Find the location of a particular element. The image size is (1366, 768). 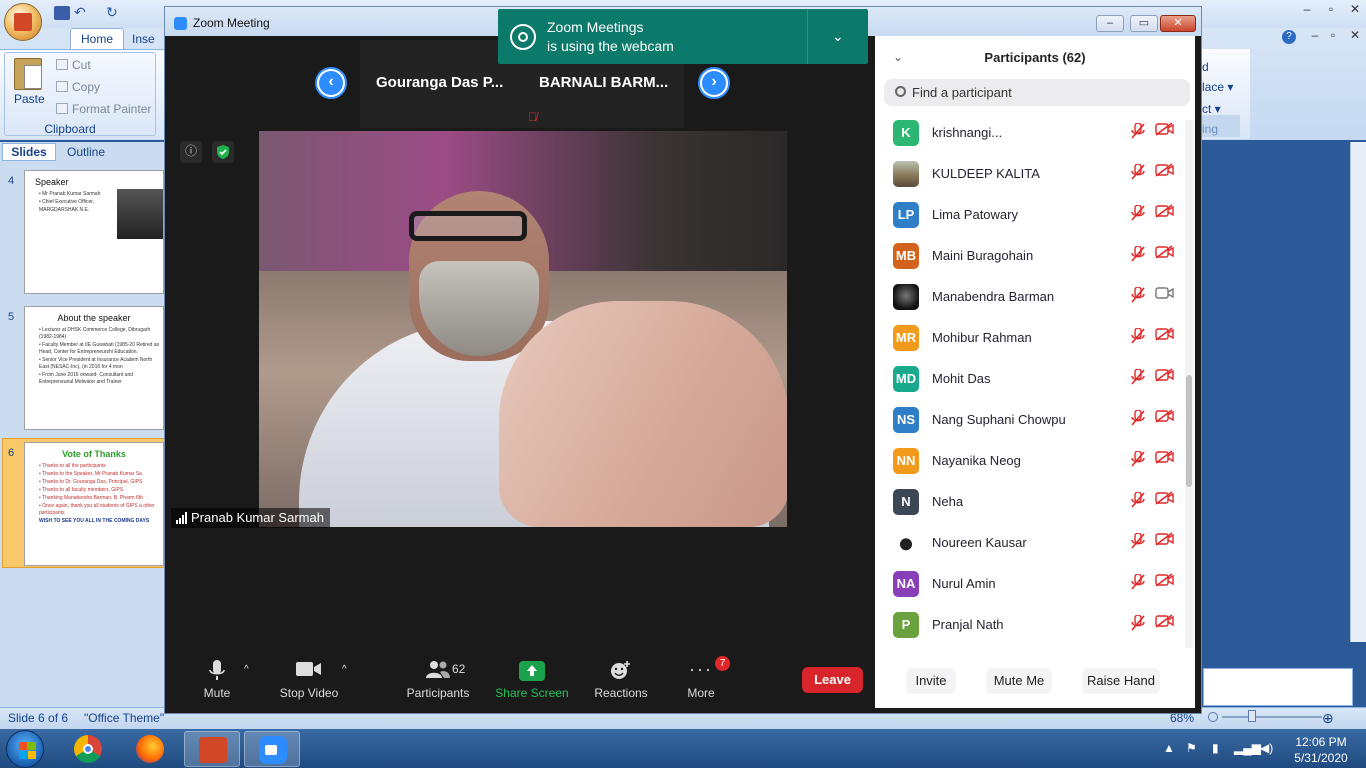

select-button: ct ▾ is located at coordinates (1211, 109).